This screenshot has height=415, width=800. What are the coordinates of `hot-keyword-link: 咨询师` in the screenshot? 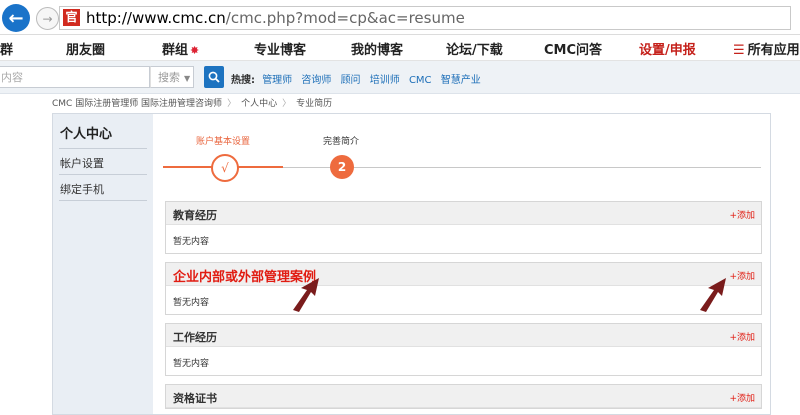 It's located at (316, 80).